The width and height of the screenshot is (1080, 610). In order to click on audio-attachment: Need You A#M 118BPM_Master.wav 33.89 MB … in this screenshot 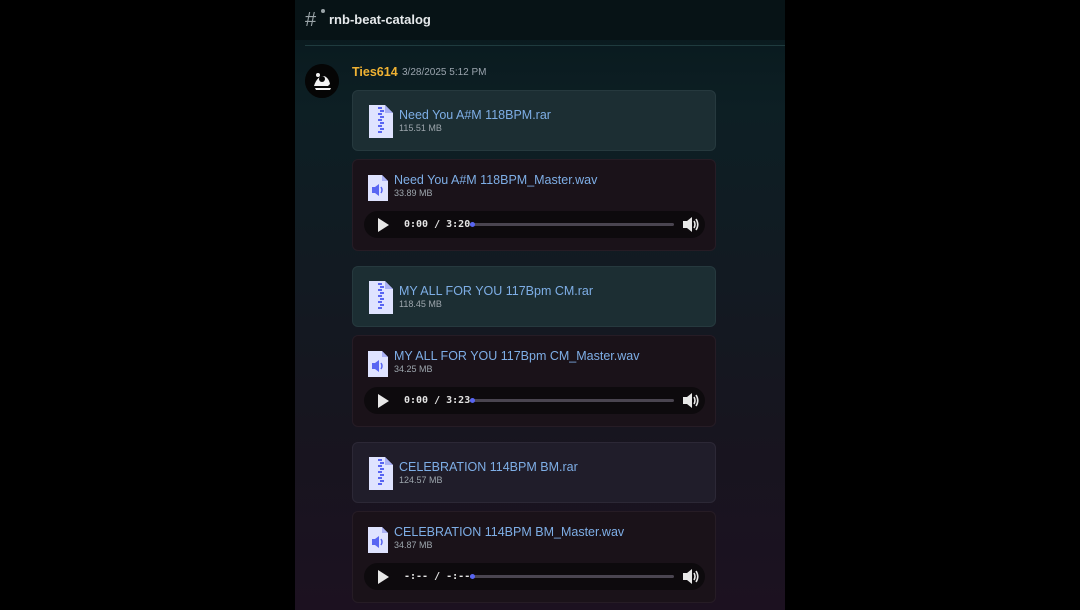, I will do `click(534, 205)`.